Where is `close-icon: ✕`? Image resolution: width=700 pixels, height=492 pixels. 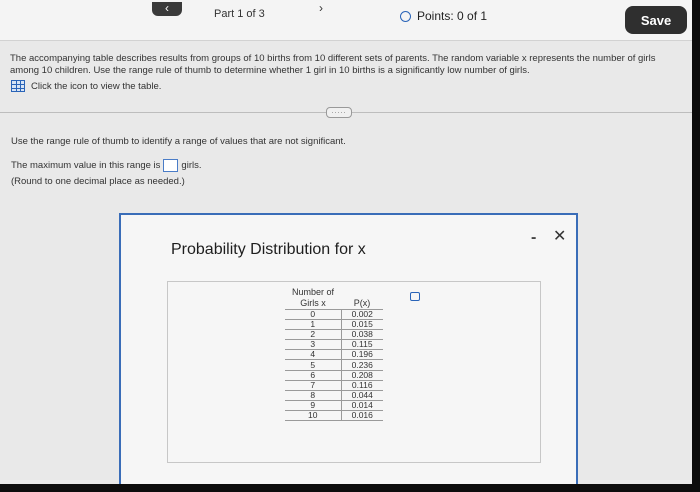
close-icon: ✕ is located at coordinates (559, 236).